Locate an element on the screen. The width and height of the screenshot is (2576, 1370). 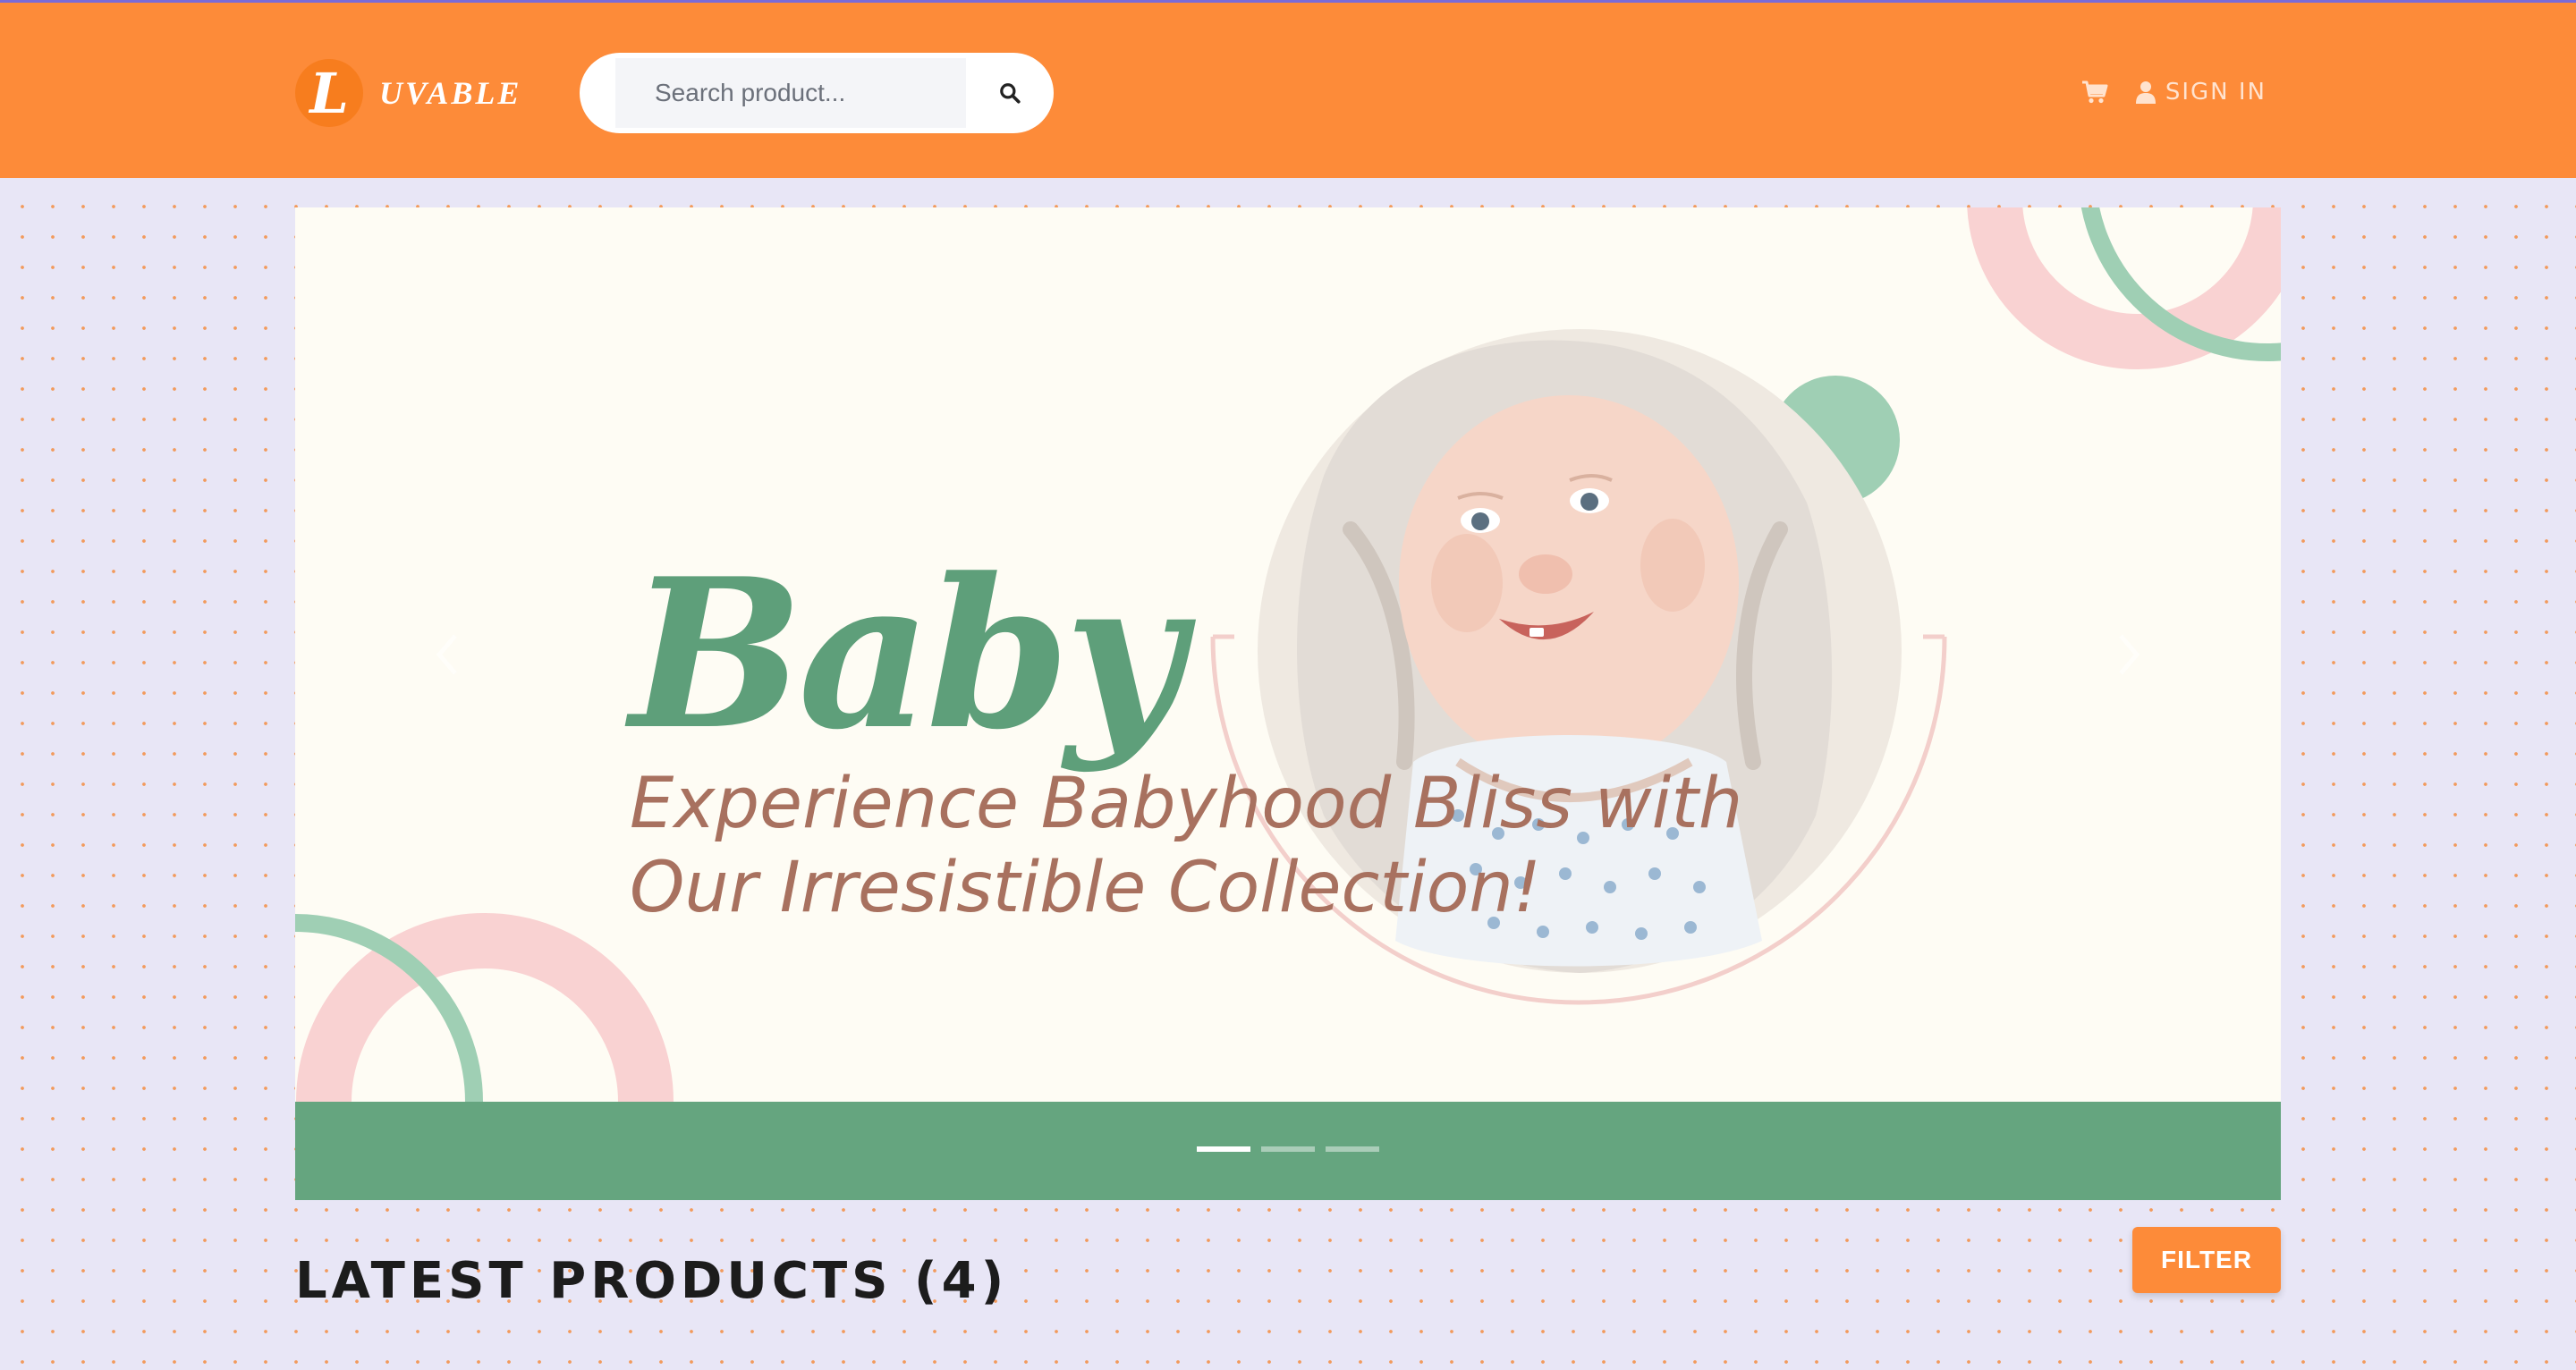
brand-name: UVABLE is located at coordinates (450, 93).